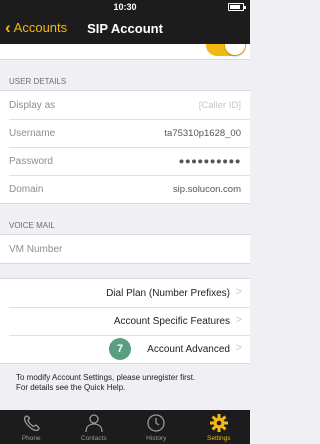  What do you see at coordinates (210, 161) in the screenshot?
I see `password-field: ●●●●●●●●●●` at bounding box center [210, 161].